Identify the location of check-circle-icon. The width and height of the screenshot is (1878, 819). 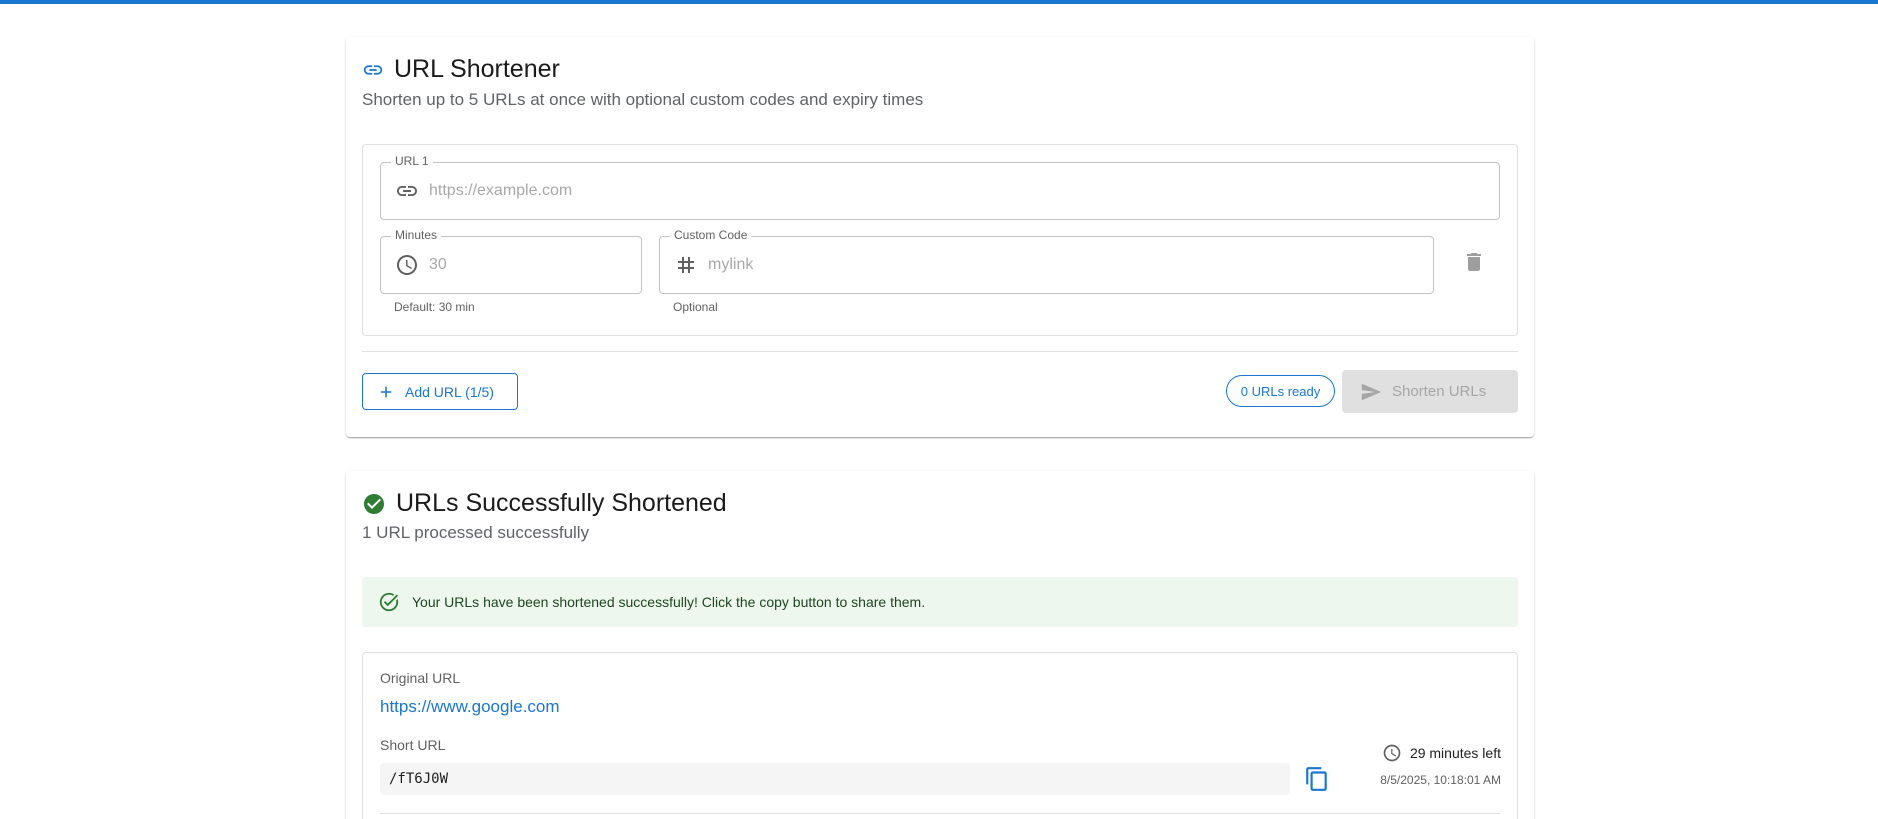
(374, 504).